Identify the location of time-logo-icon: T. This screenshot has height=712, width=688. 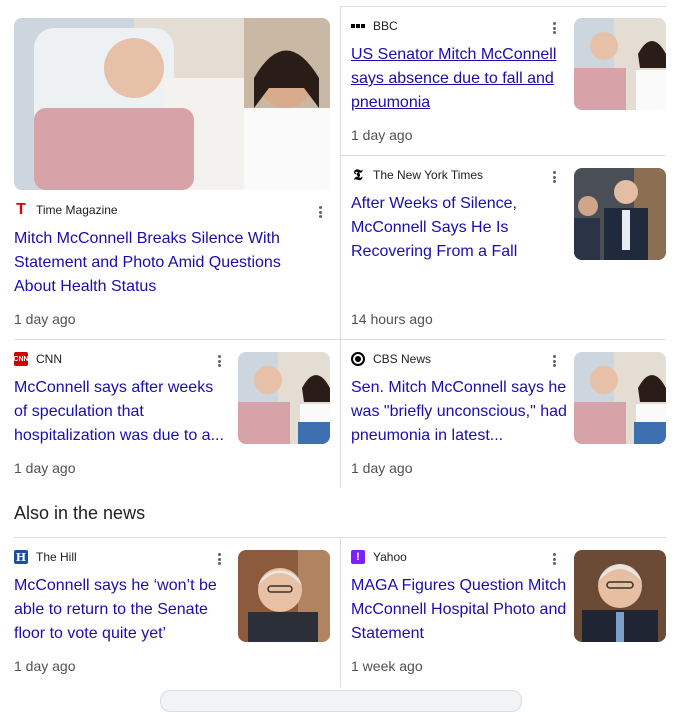
(21, 209).